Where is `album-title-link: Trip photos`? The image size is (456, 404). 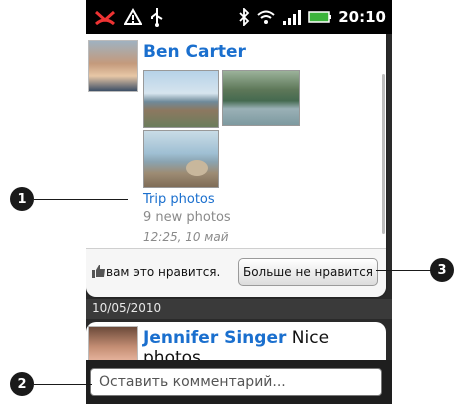
album-title-link: Trip photos is located at coordinates (179, 199).